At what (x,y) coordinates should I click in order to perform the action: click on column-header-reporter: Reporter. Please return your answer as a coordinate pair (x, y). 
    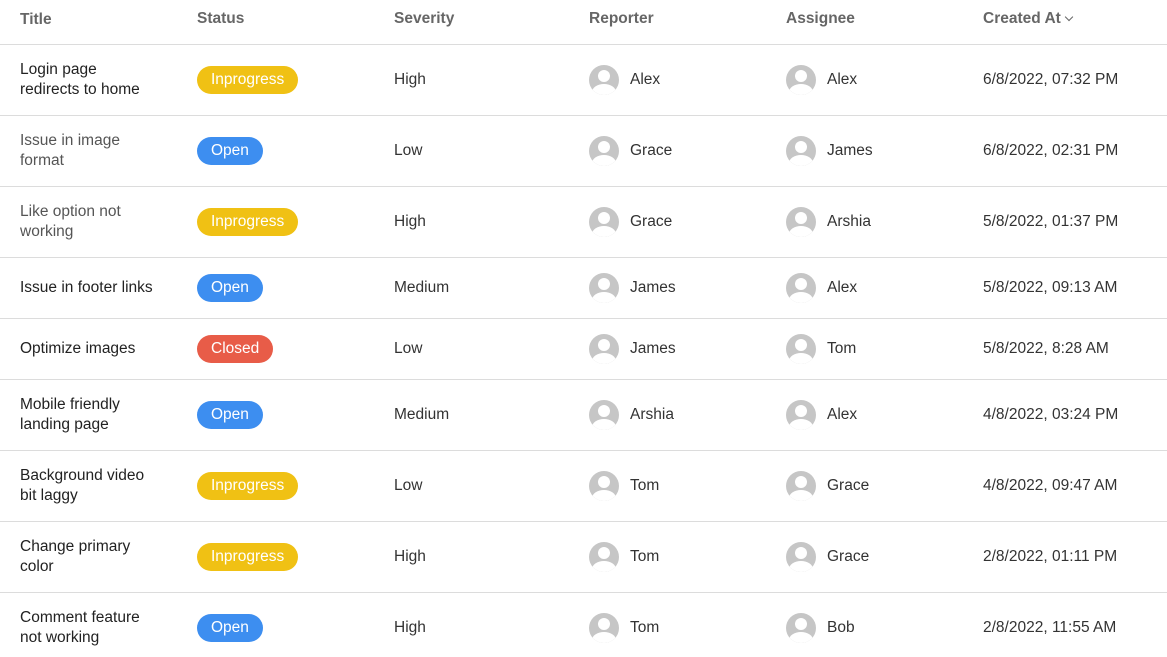
    Looking at the image, I should click on (687, 19).